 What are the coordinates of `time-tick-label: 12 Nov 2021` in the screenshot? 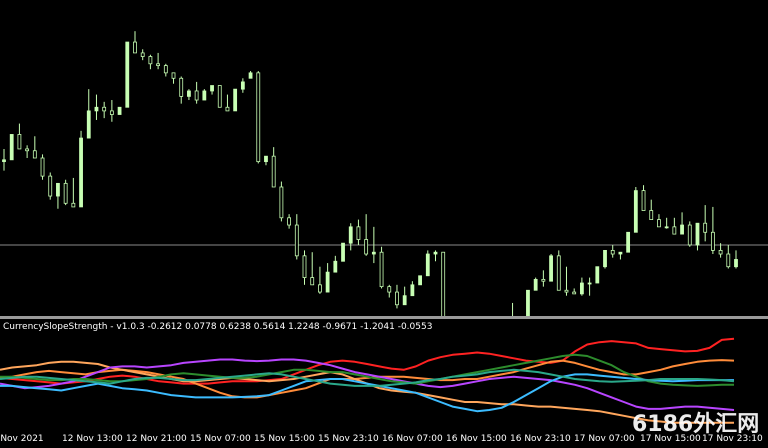 It's located at (22, 439).